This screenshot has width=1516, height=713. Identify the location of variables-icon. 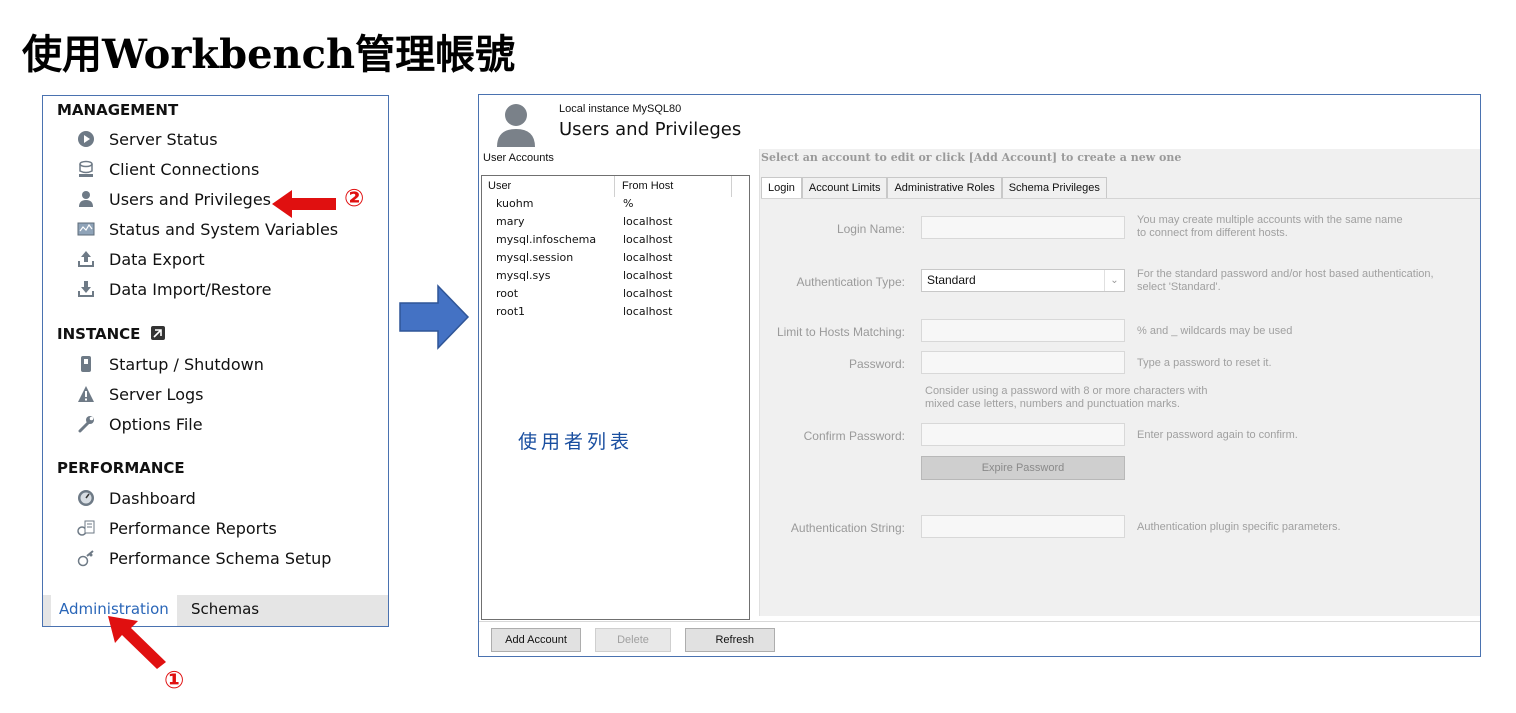
(86, 229).